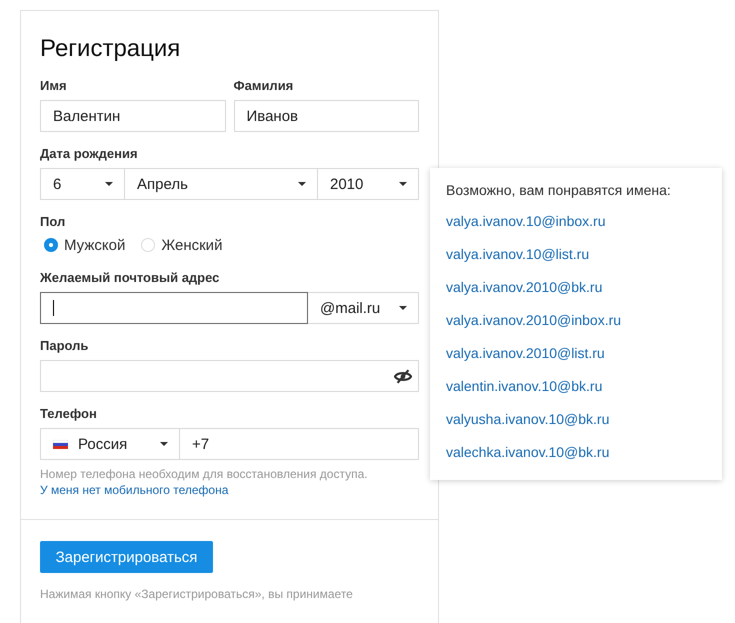 The width and height of the screenshot is (735, 623). I want to click on email-suggestion-link: valya.ivanov.10@list.ru, so click(518, 254).